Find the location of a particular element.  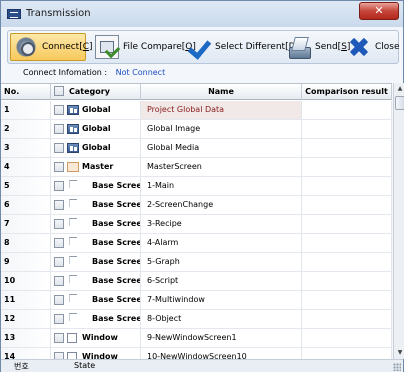

table-row: 1 Global Project Global Data is located at coordinates (196, 110).